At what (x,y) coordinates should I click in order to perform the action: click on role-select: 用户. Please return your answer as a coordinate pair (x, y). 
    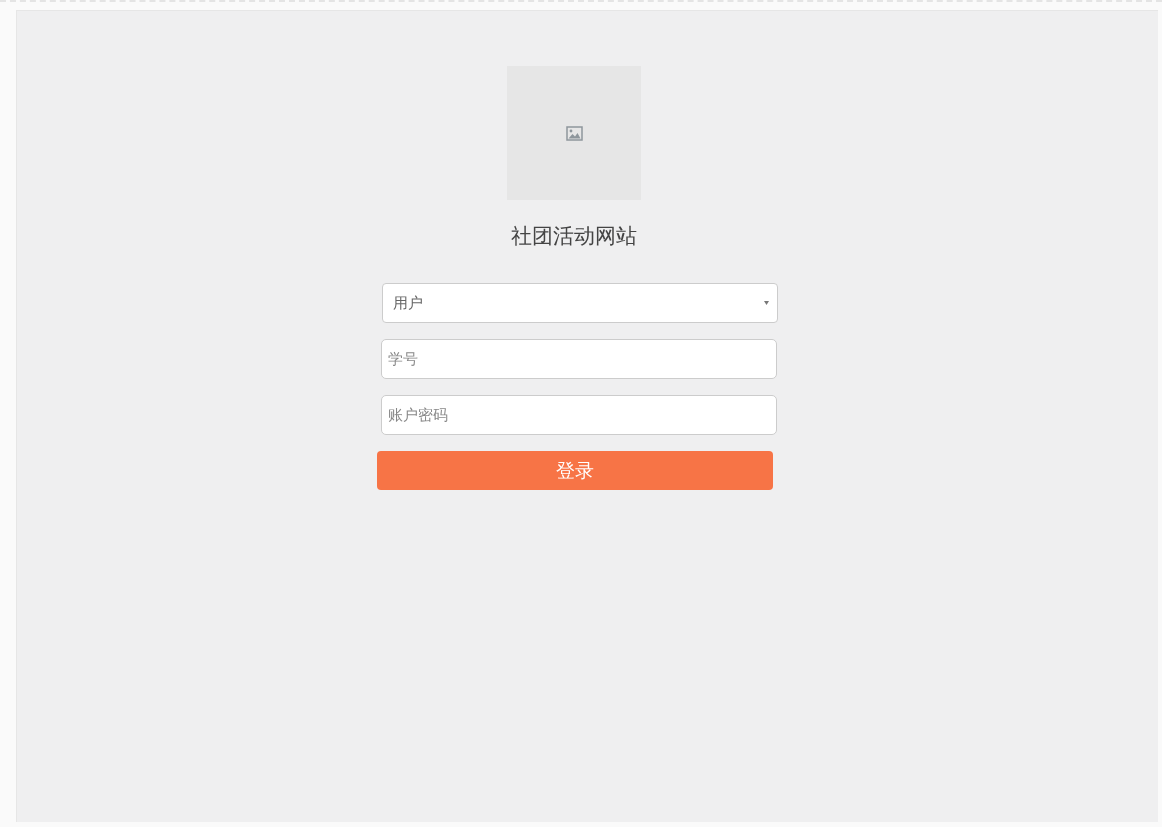
    Looking at the image, I should click on (580, 303).